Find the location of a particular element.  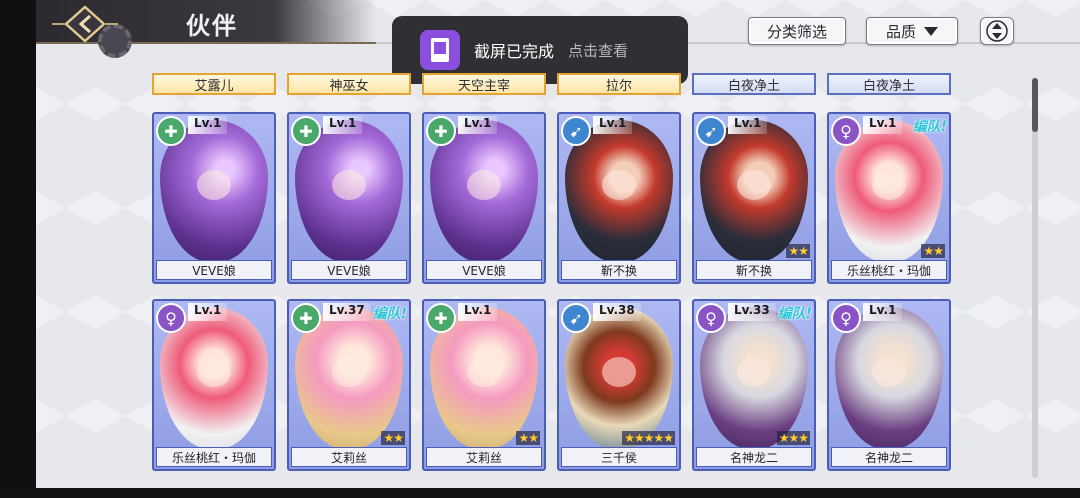

toast-view-link: 点击查看 is located at coordinates (598, 50).